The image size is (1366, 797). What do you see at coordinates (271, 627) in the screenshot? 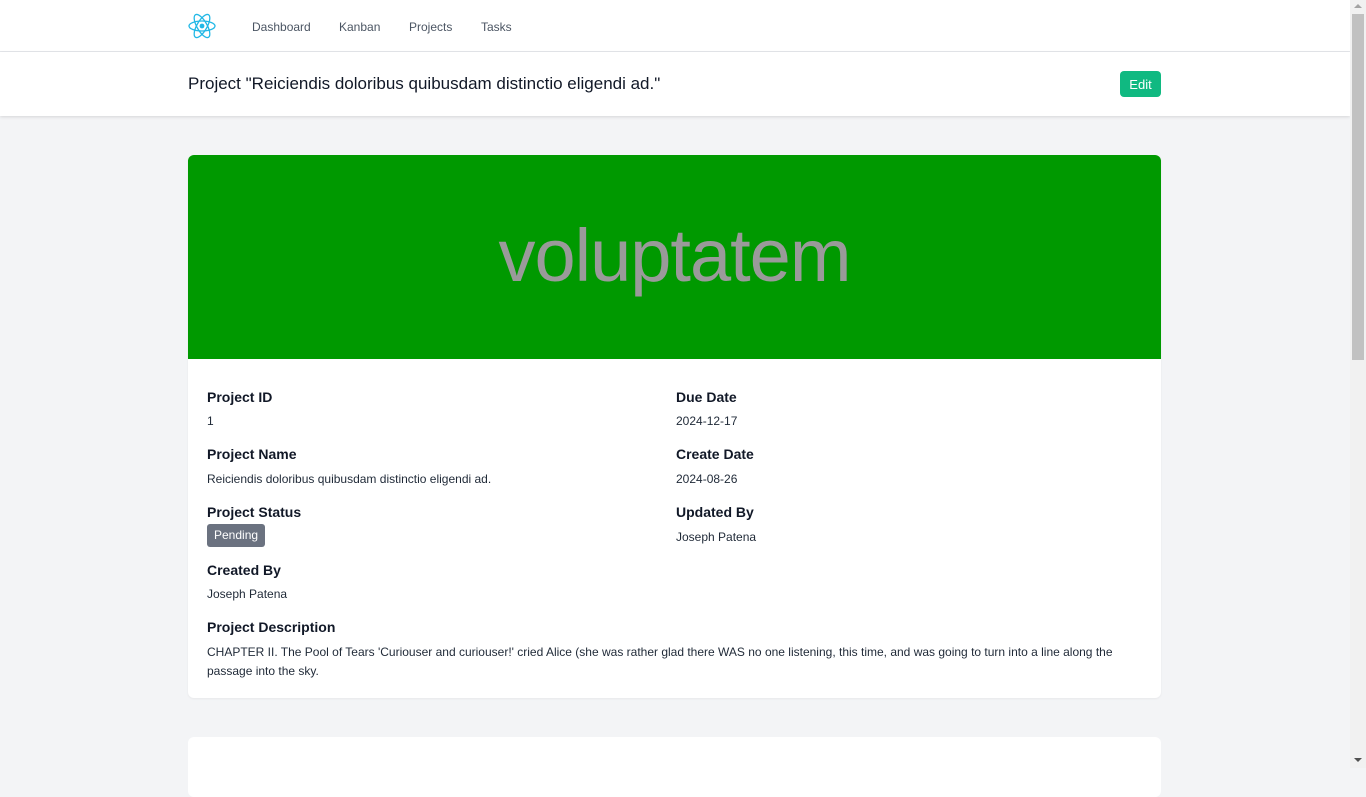
I see `project-description-label: Project Description` at bounding box center [271, 627].